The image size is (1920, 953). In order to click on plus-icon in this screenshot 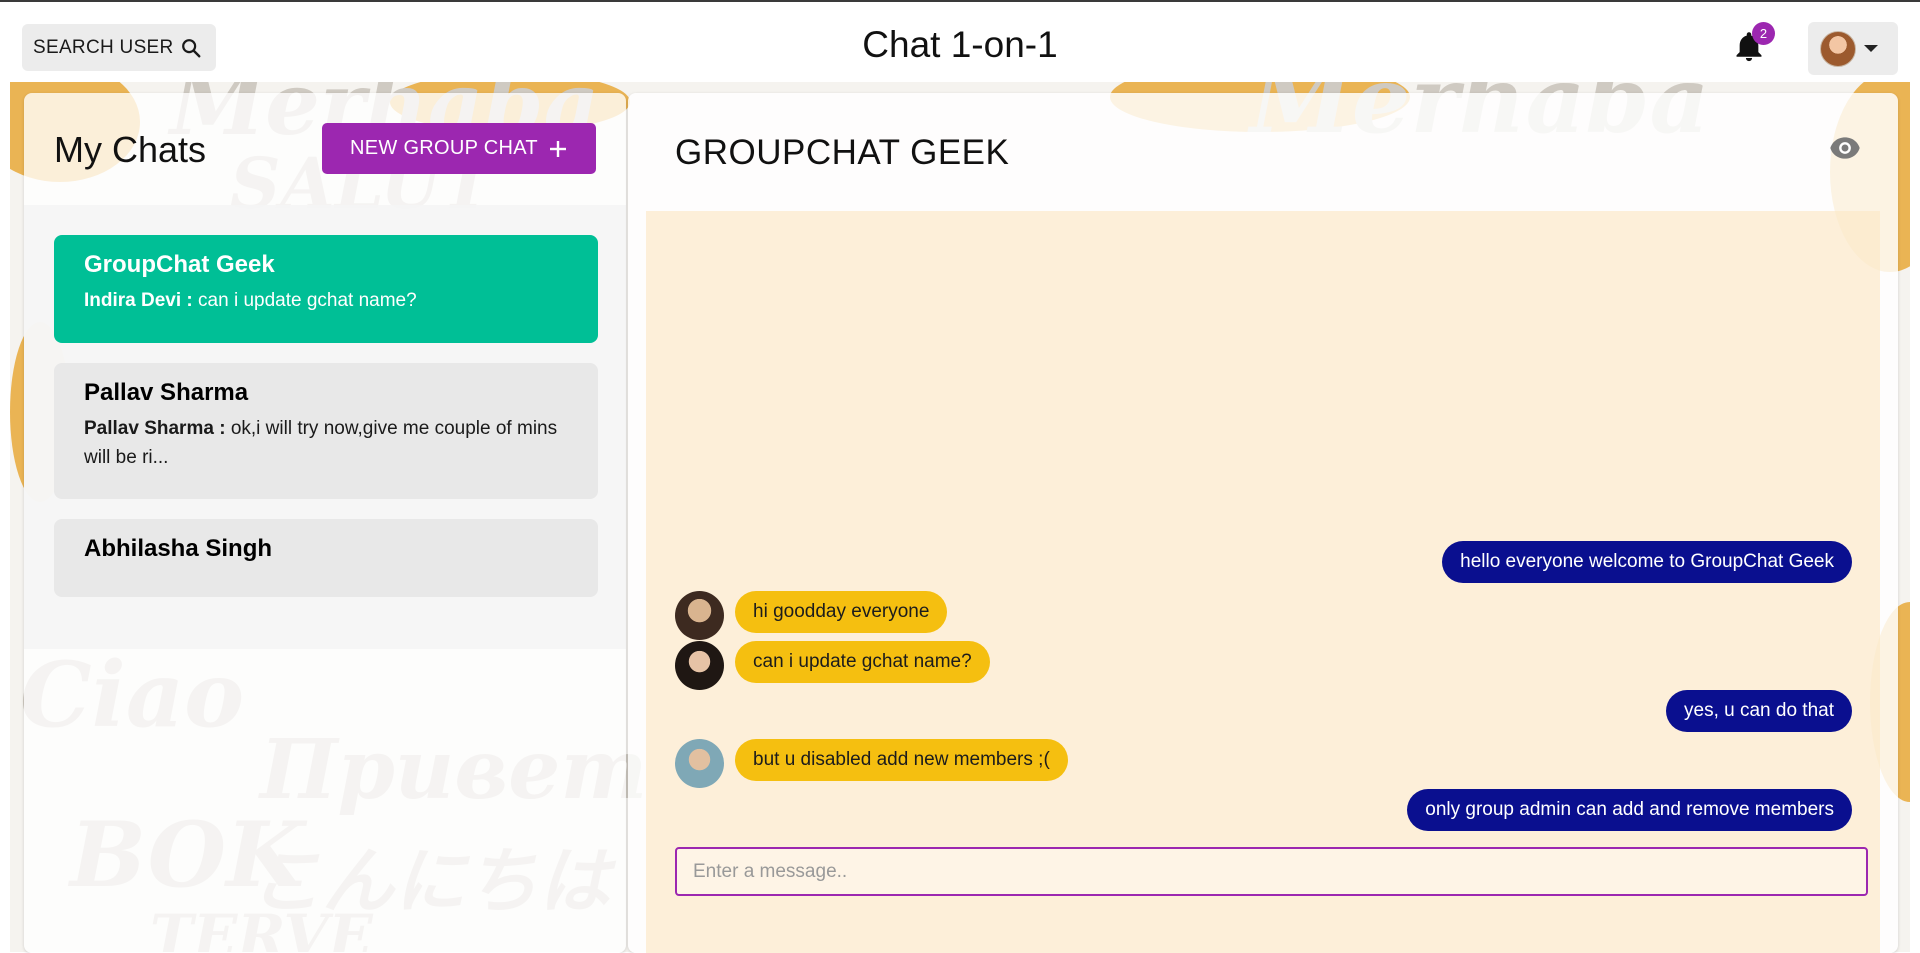, I will do `click(557, 148)`.